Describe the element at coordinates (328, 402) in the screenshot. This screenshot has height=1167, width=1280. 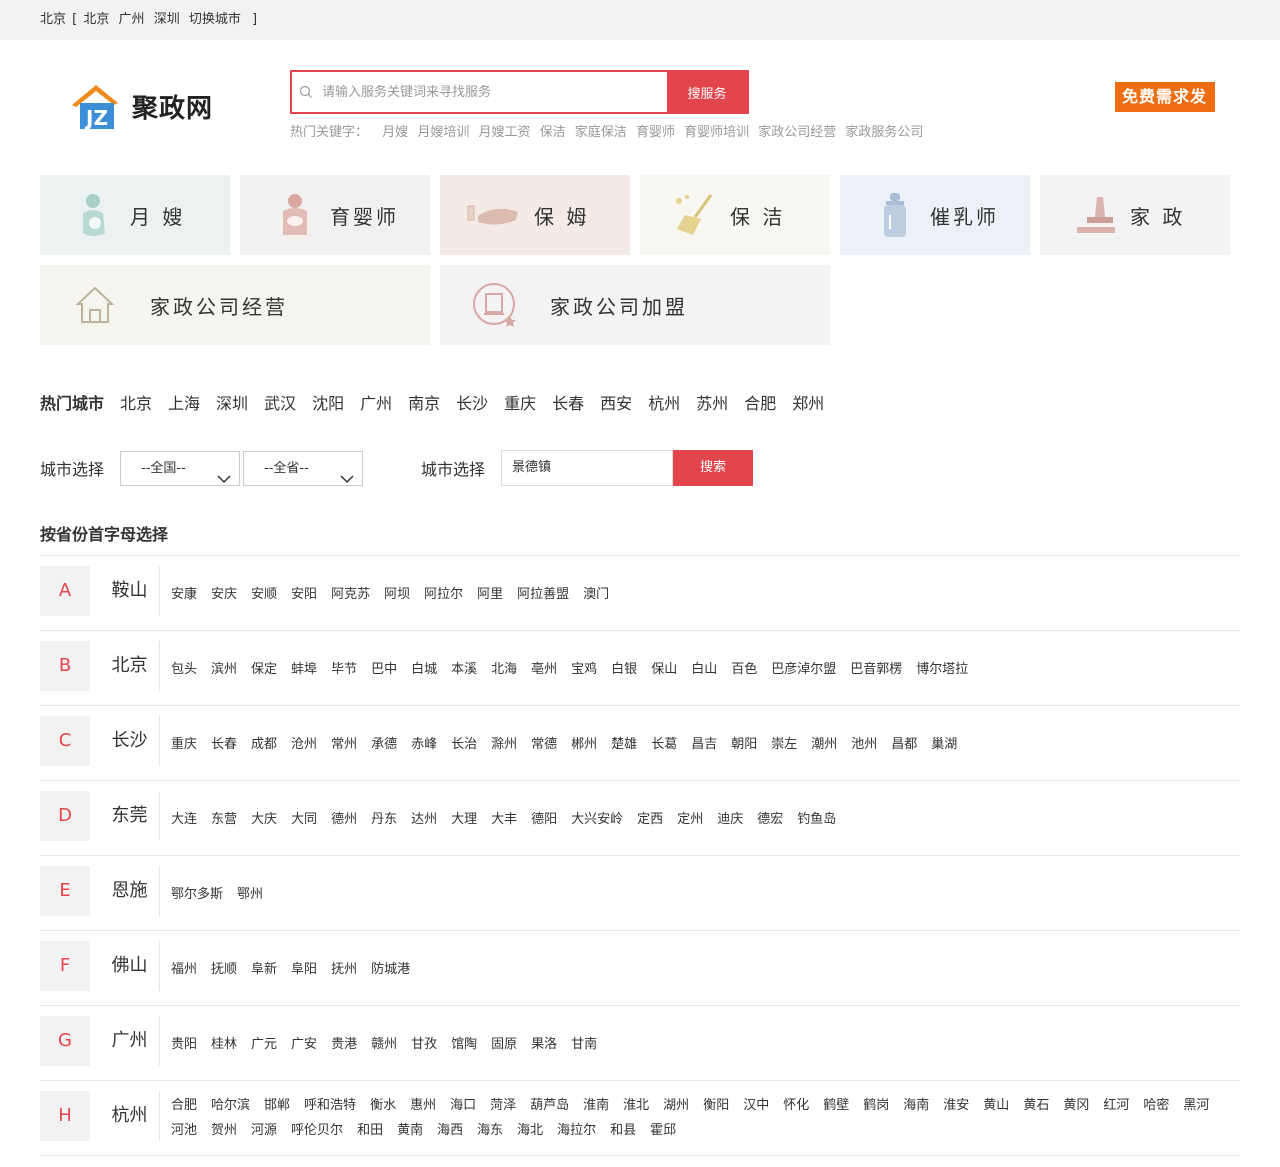
I see `hot-city-link: 沈阳` at that location.